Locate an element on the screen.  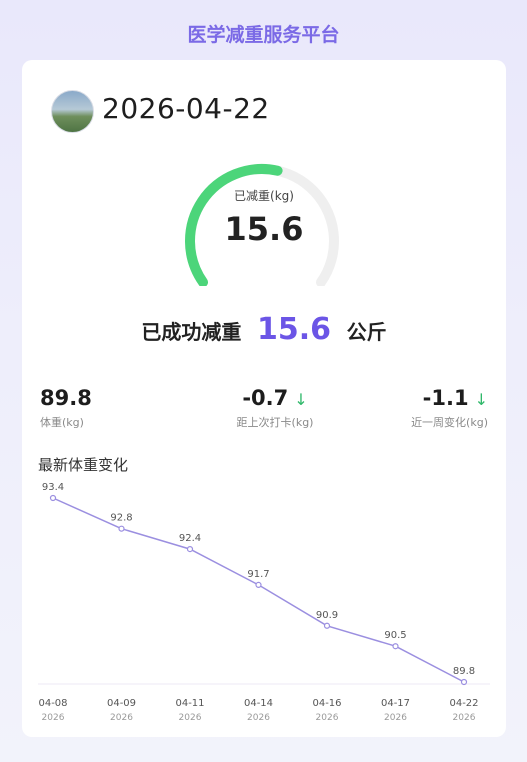
stat-weekly-change: -1.1 ↓ 近一周变化(kg) is located at coordinates (449, 408).